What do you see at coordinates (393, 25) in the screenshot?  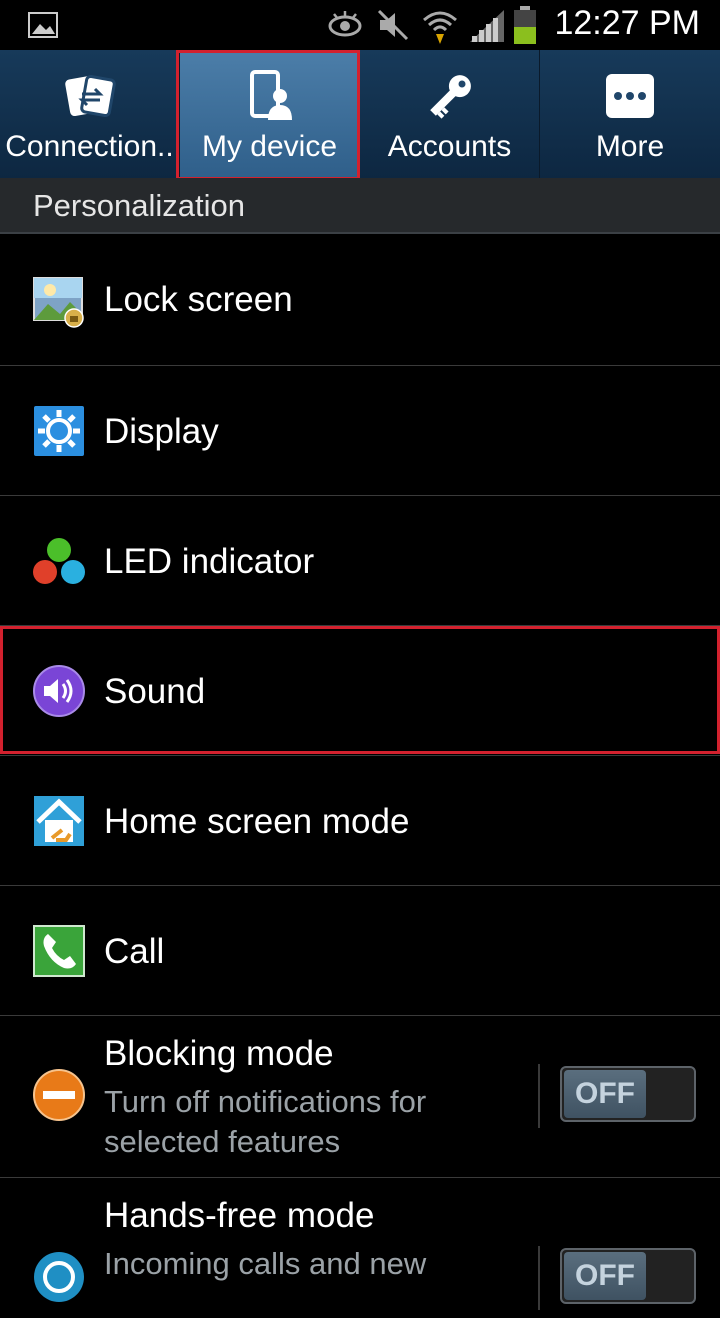 I see `mute-icon` at bounding box center [393, 25].